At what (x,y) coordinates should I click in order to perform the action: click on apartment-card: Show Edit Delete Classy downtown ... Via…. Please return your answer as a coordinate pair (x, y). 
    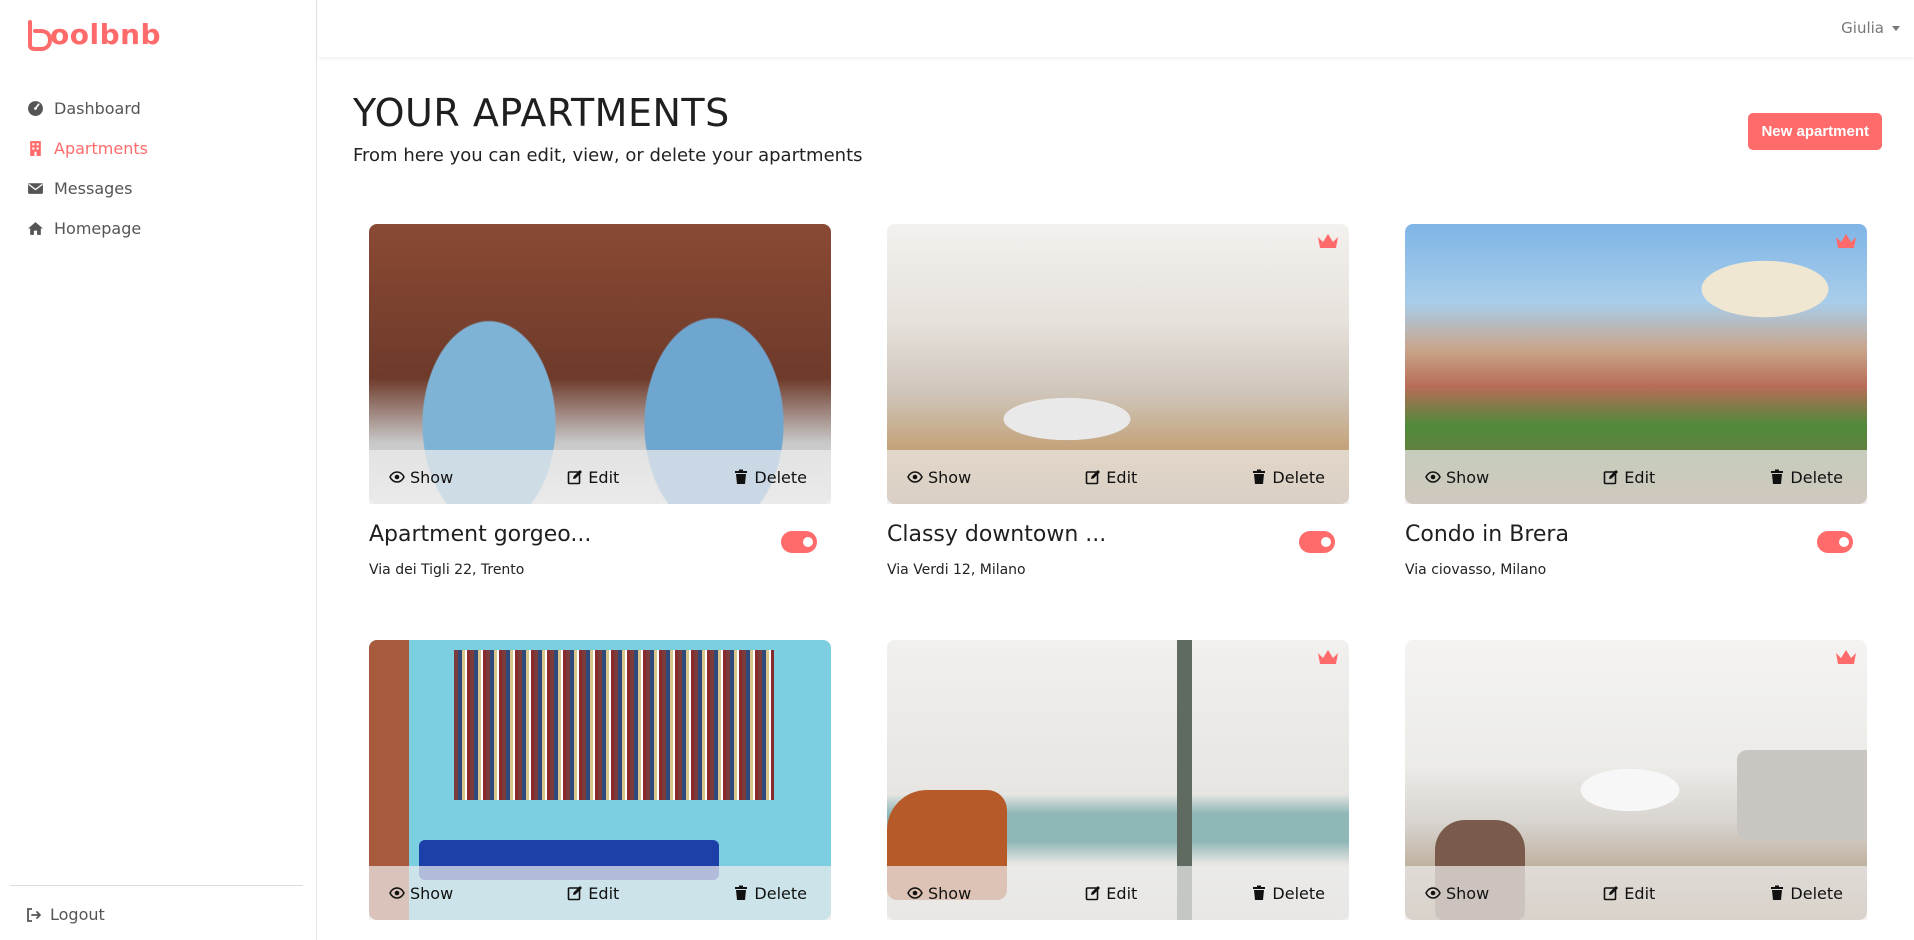
    Looking at the image, I should click on (1118, 401).